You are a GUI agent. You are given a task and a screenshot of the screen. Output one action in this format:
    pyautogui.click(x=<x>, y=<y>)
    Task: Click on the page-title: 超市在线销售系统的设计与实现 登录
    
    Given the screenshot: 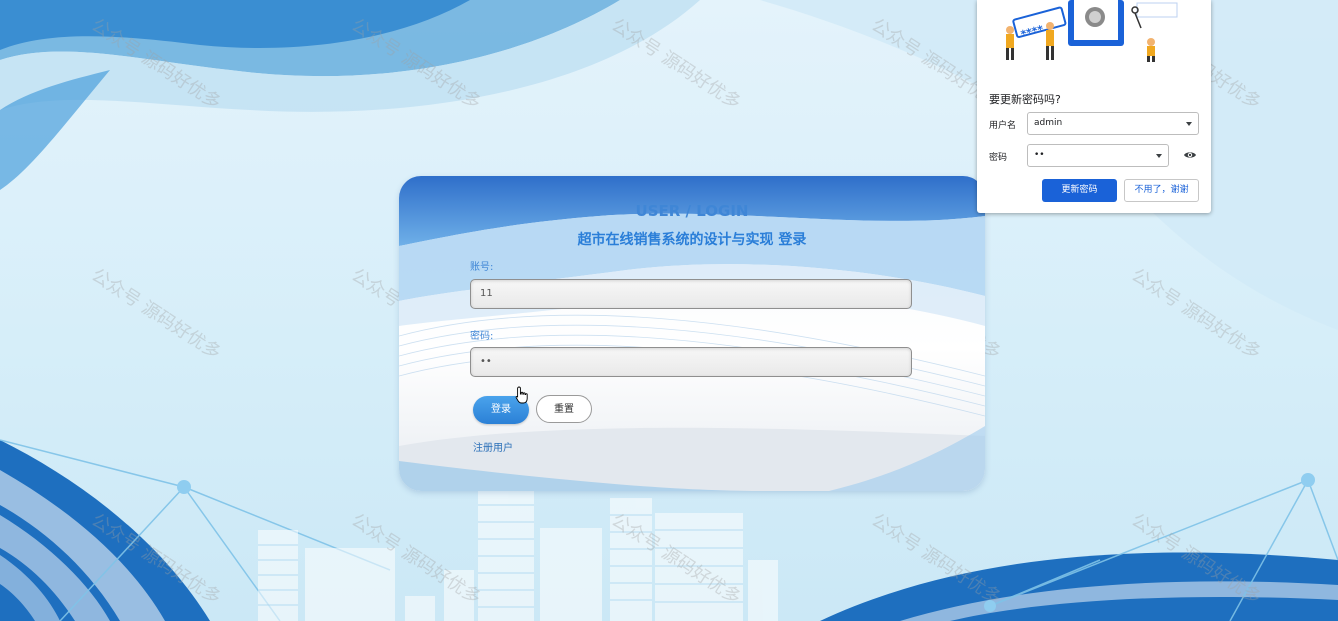 What is the action you would take?
    pyautogui.click(x=692, y=240)
    